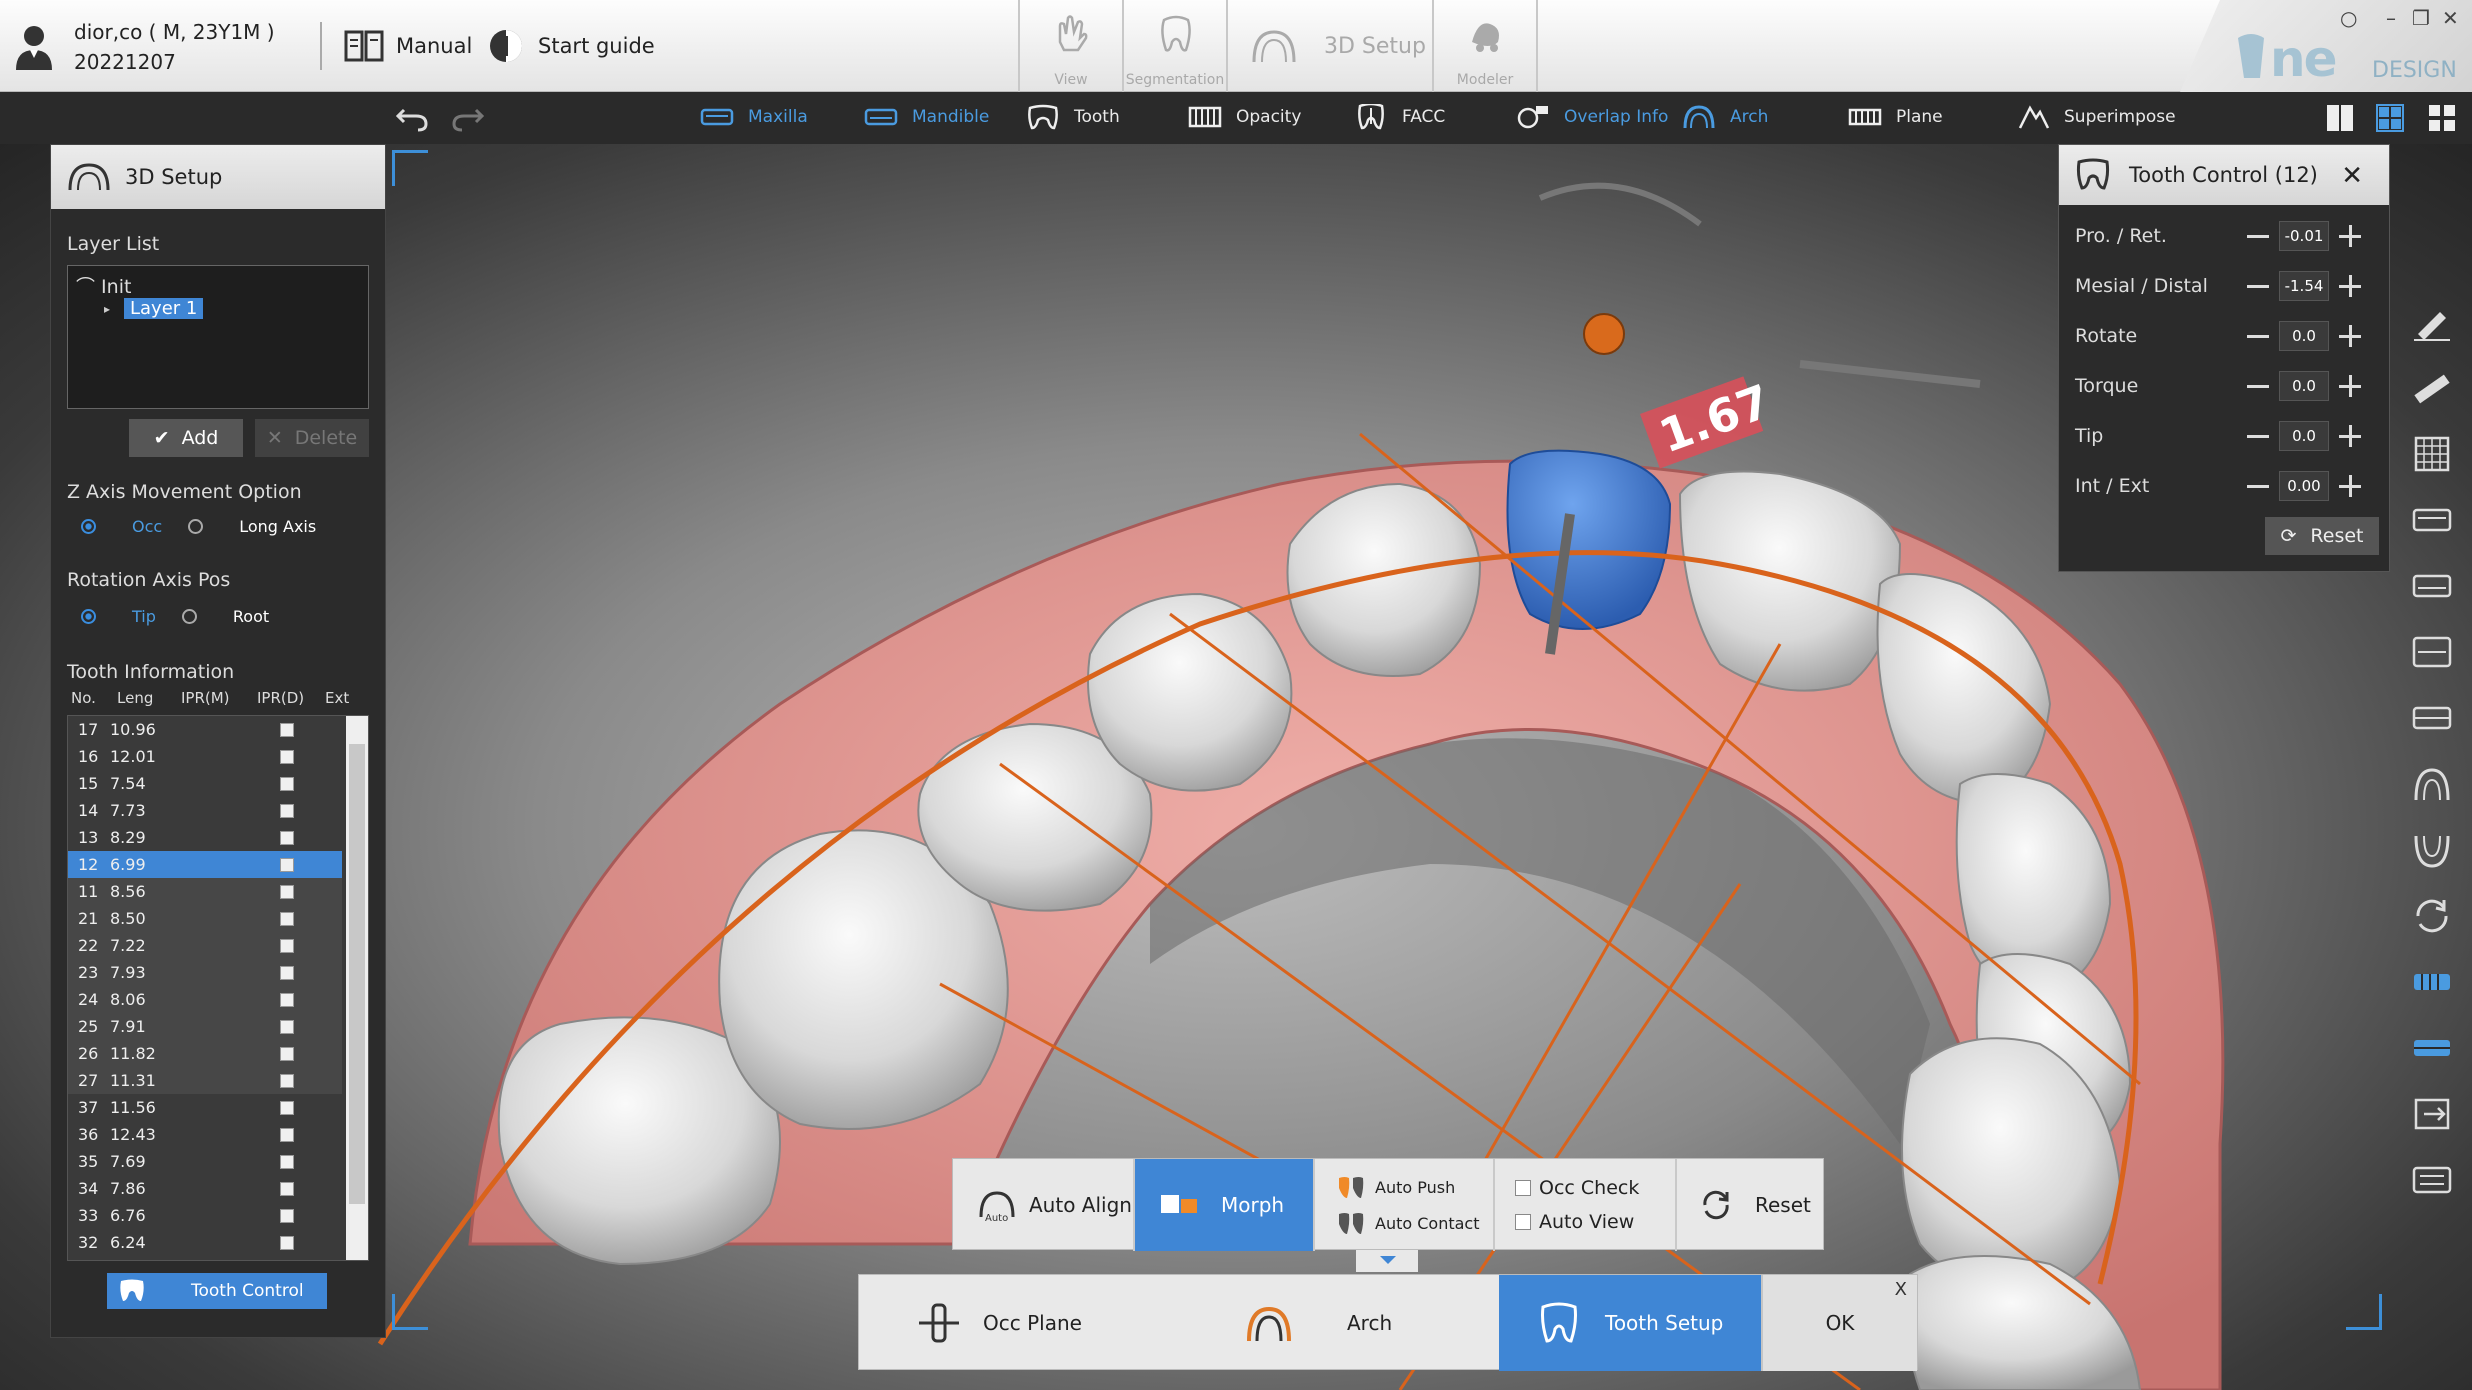 This screenshot has height=1390, width=2472. I want to click on radio-occ, so click(88, 526).